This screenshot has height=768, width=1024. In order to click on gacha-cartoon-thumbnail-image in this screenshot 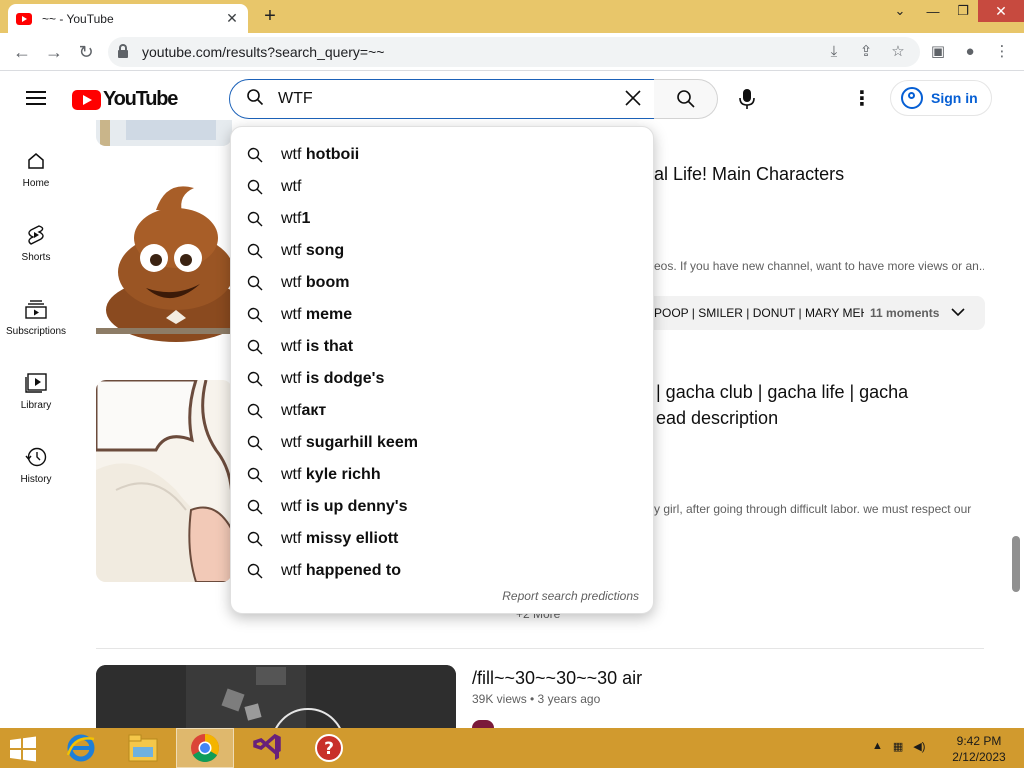, I will do `click(164, 481)`.